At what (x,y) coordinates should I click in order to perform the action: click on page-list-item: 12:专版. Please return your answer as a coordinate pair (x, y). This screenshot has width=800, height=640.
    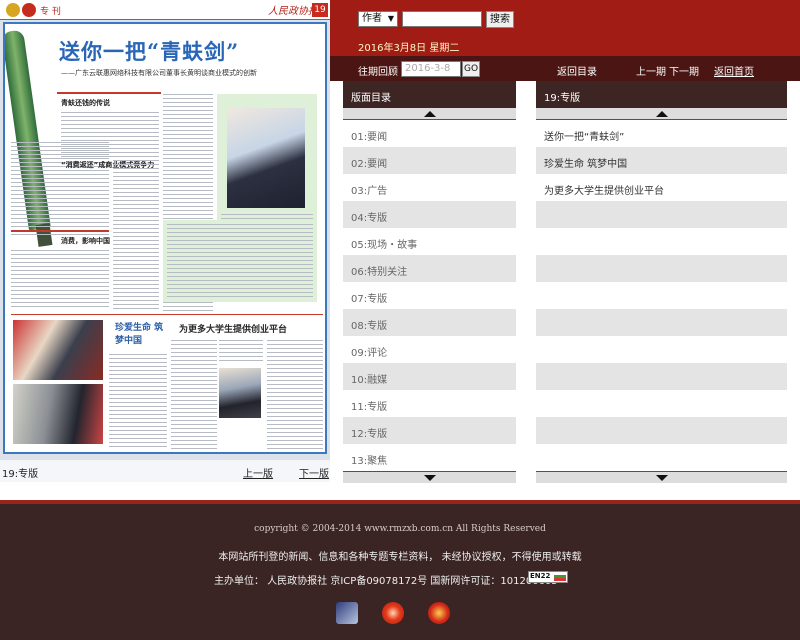
    Looking at the image, I should click on (429, 430).